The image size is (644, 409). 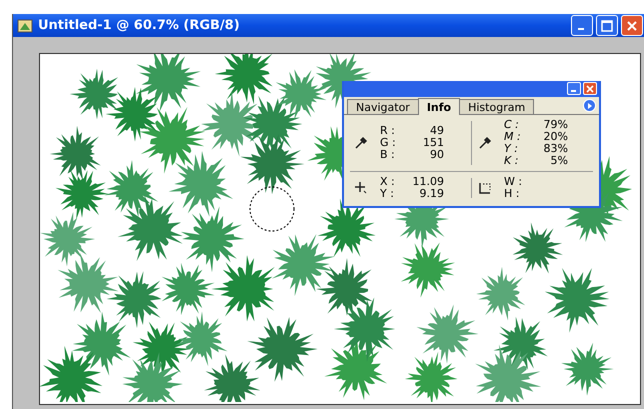 I want to click on channel-value: 5%, so click(x=559, y=161).